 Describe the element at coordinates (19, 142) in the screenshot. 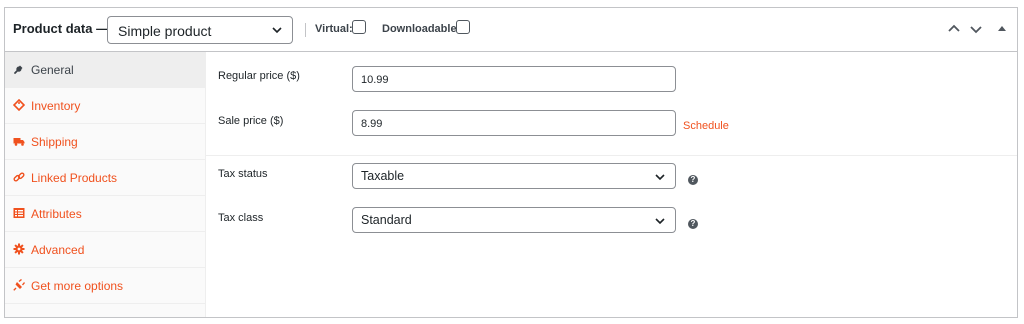

I see `truck-icon` at that location.